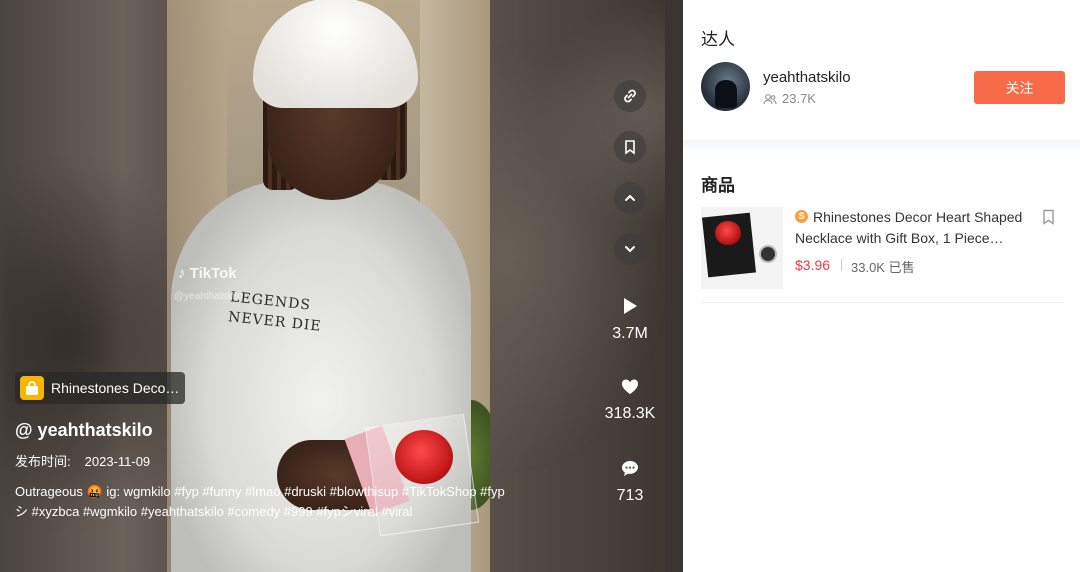 This screenshot has height=572, width=1080. What do you see at coordinates (213, 273) in the screenshot?
I see `watermark-brand-text: TikTok` at bounding box center [213, 273].